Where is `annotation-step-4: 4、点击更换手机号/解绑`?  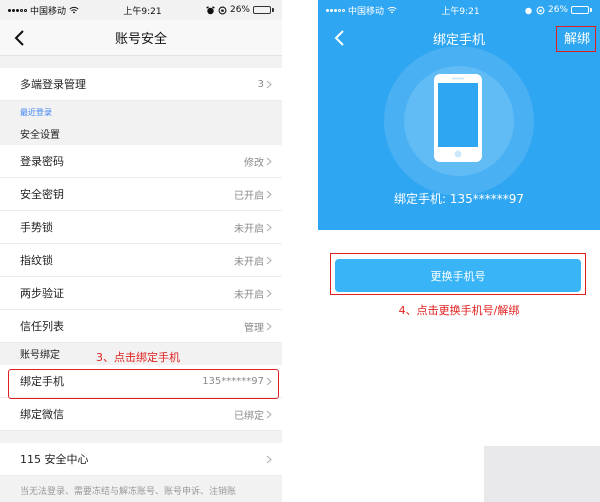
annotation-step-4: 4、点击更换手机号/解绑 is located at coordinates (459, 310).